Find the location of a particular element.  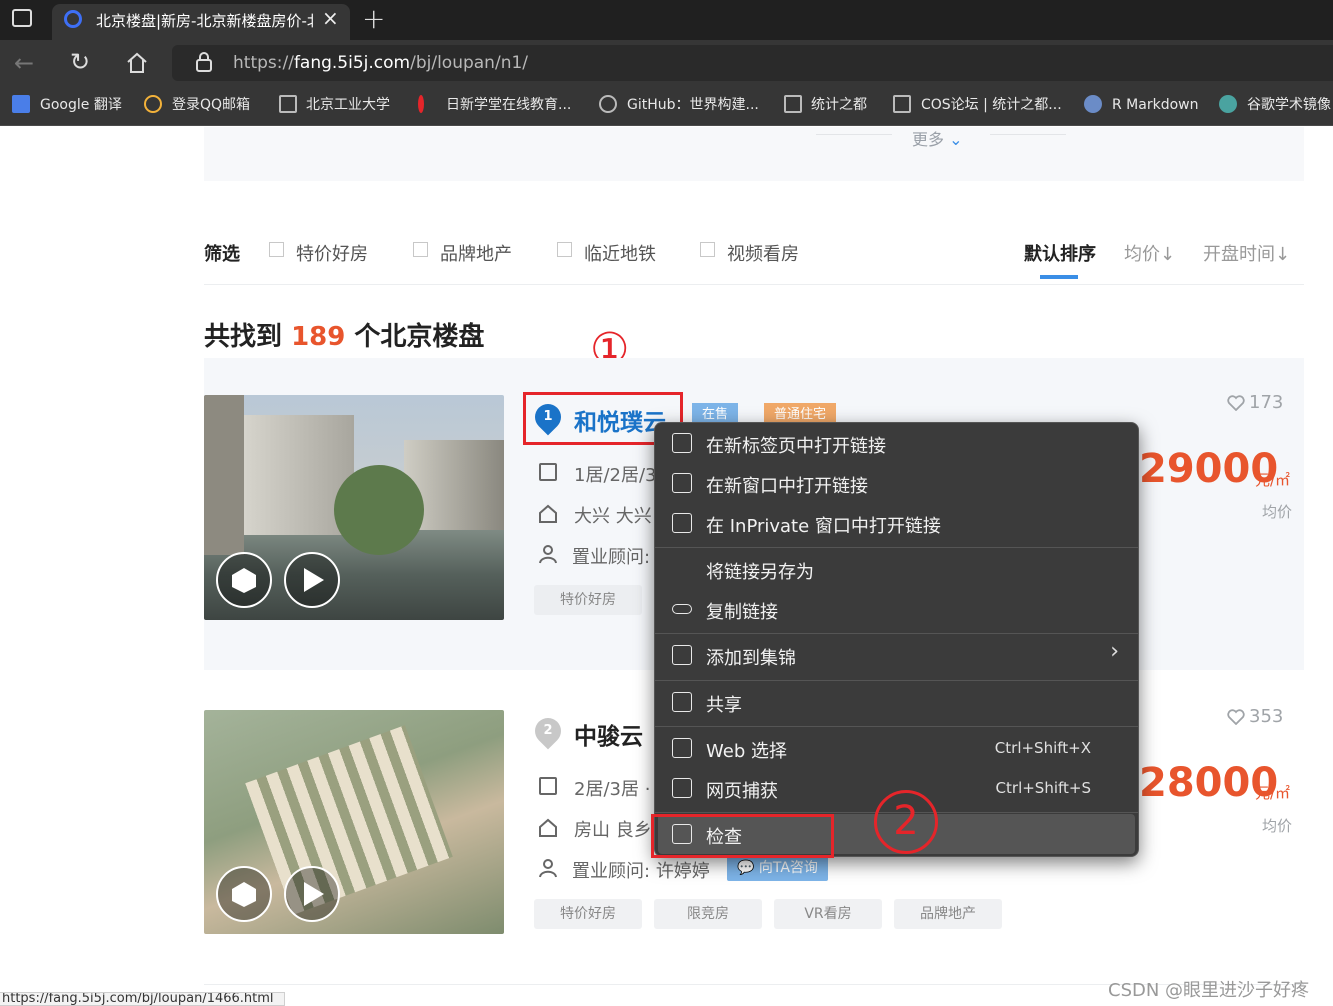

tab-actions-icon is located at coordinates (22, 18).